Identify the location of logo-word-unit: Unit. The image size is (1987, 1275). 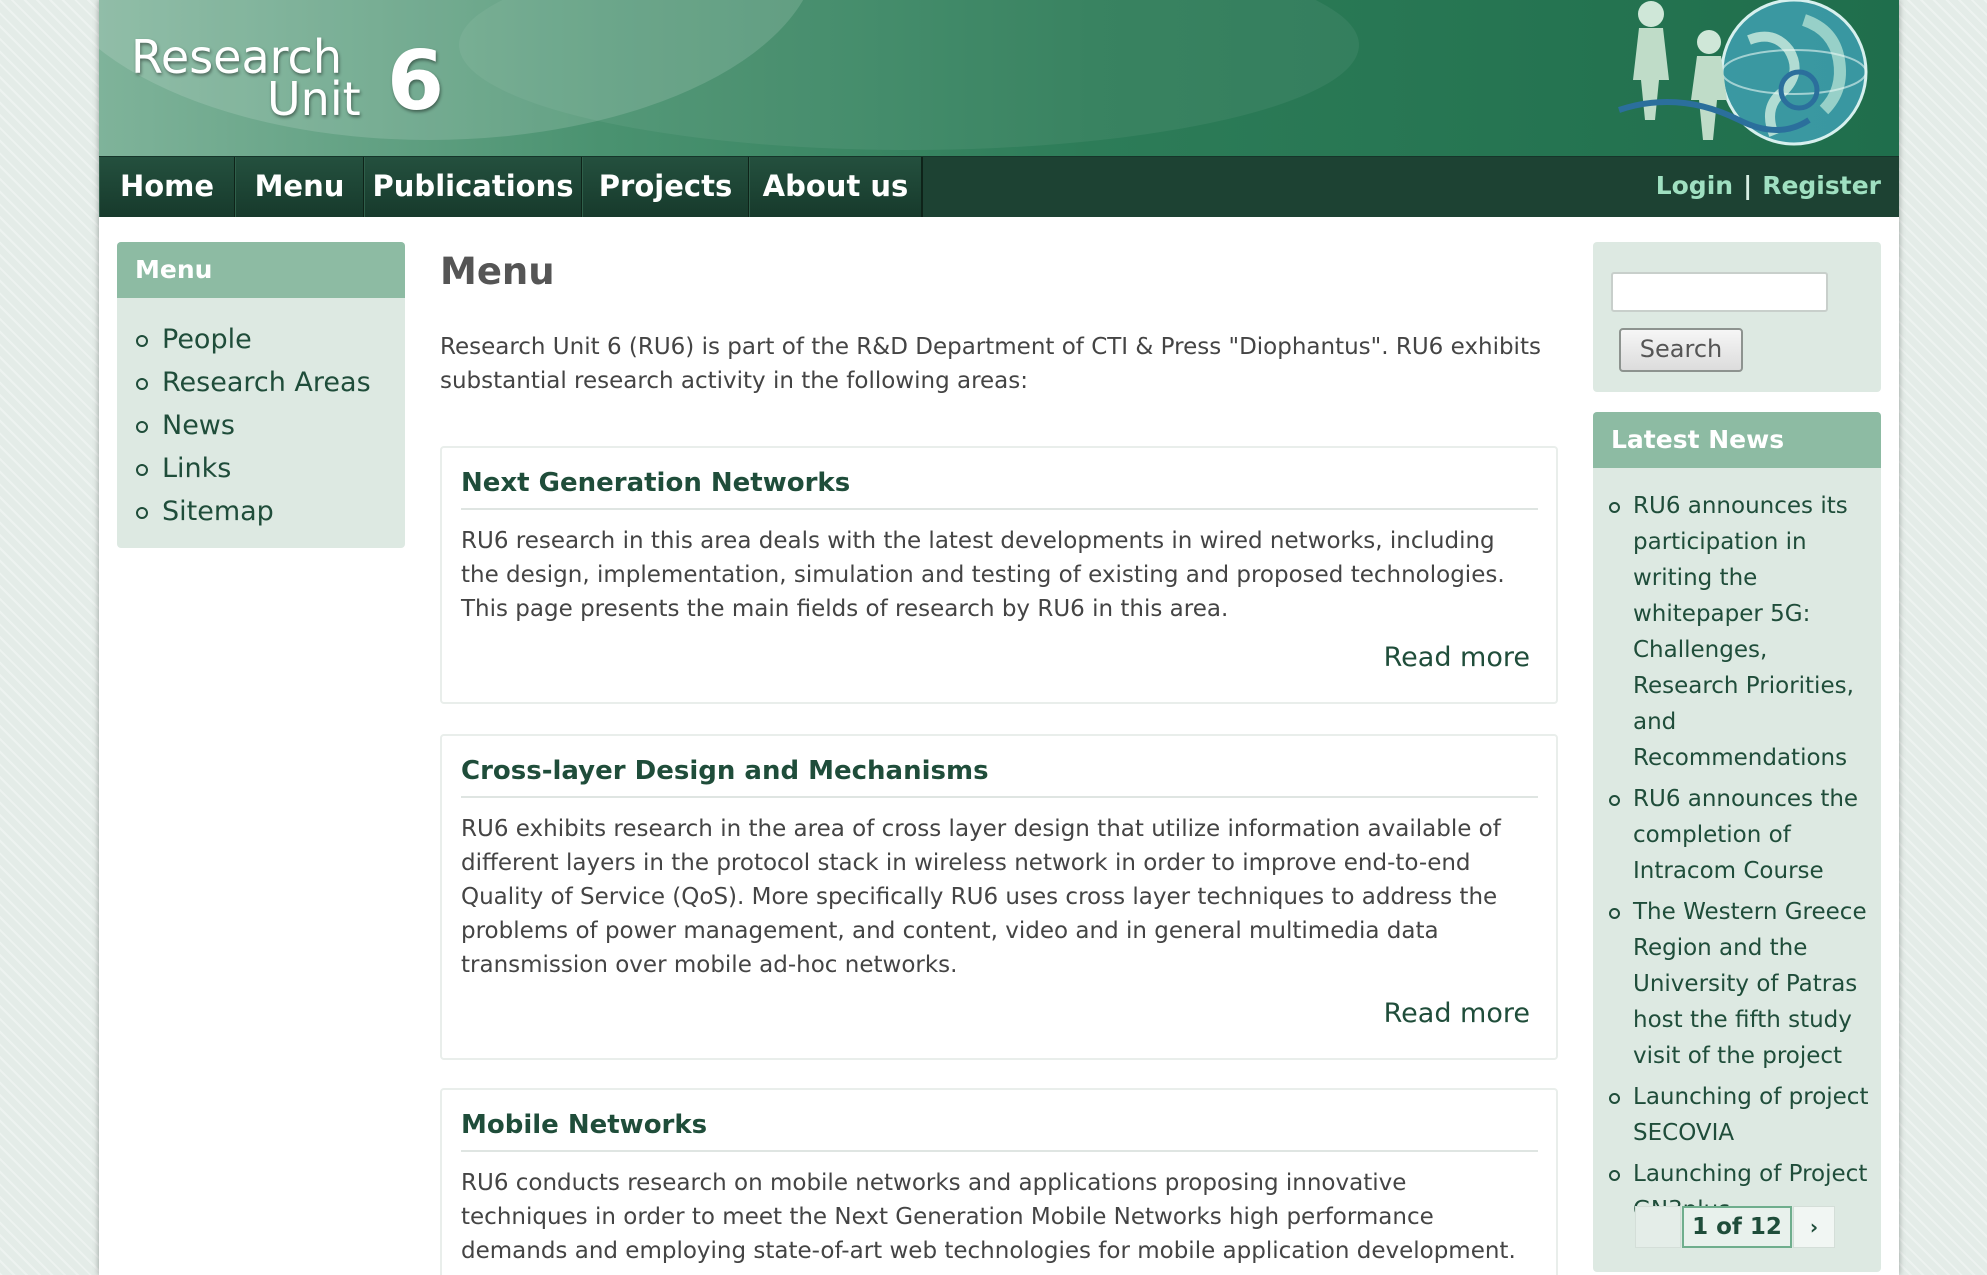
(314, 99).